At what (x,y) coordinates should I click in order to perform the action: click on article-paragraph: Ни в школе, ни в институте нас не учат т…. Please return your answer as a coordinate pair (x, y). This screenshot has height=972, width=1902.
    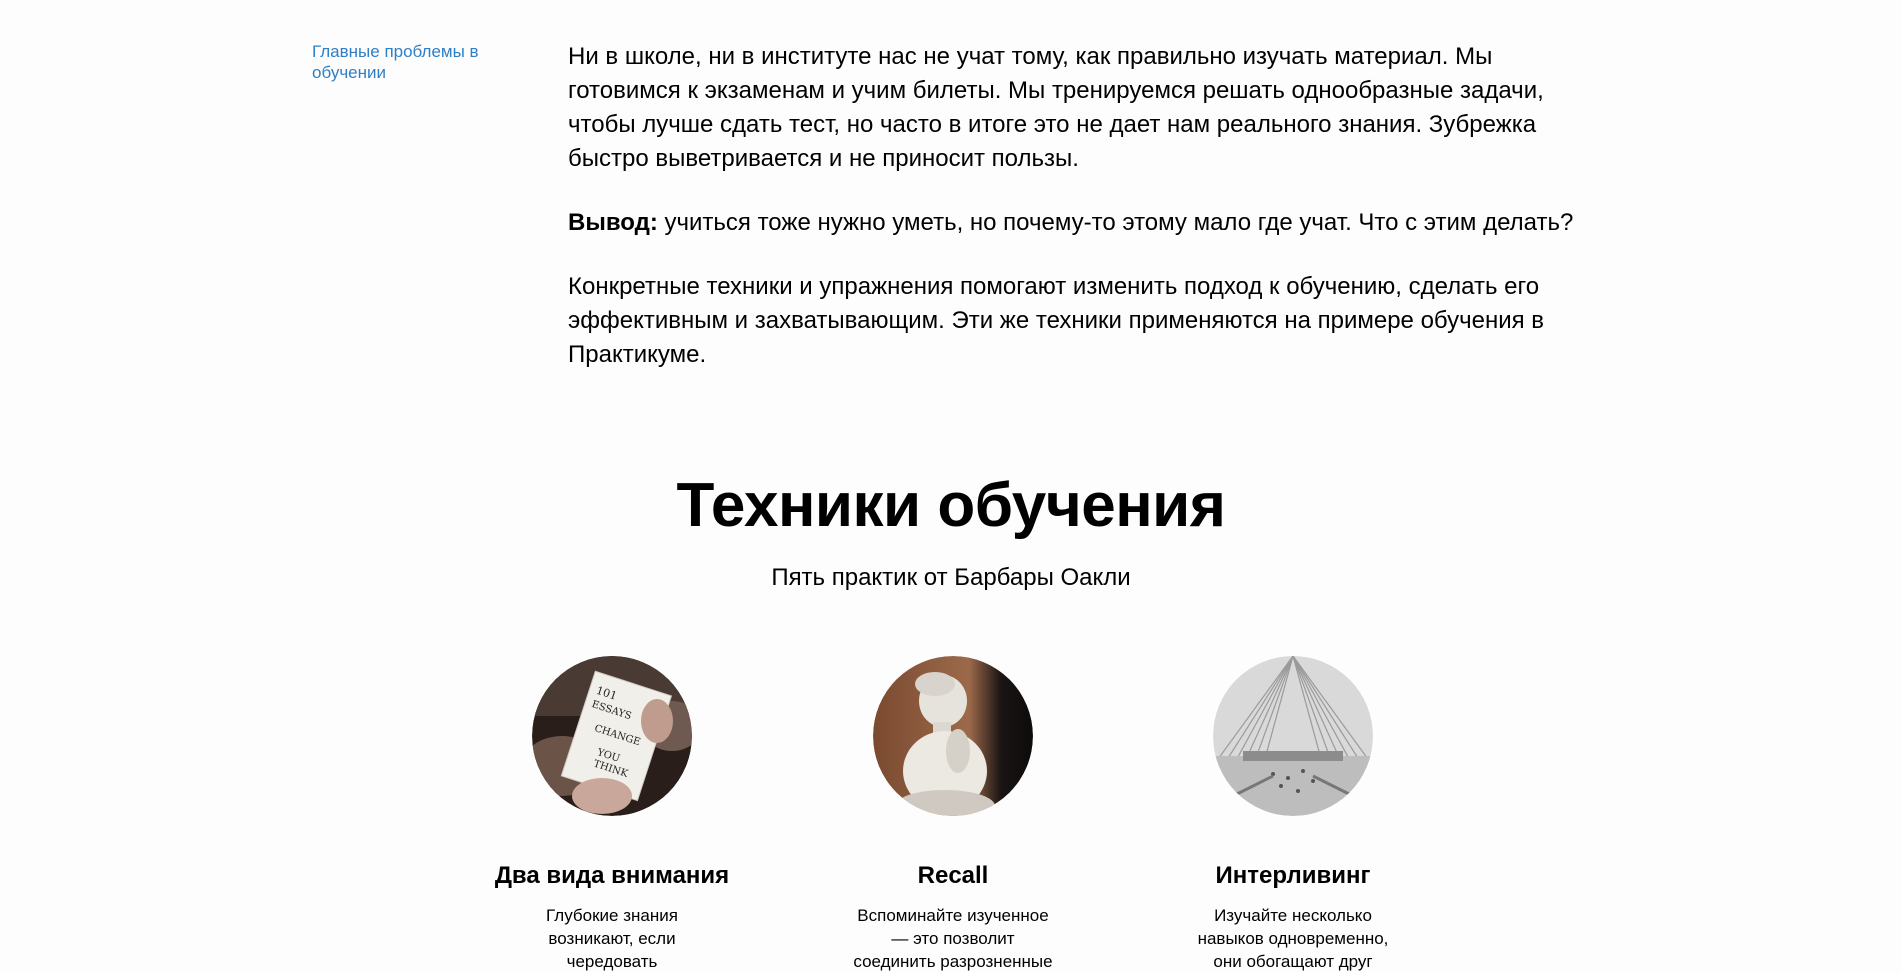
    Looking at the image, I should click on (1056, 107).